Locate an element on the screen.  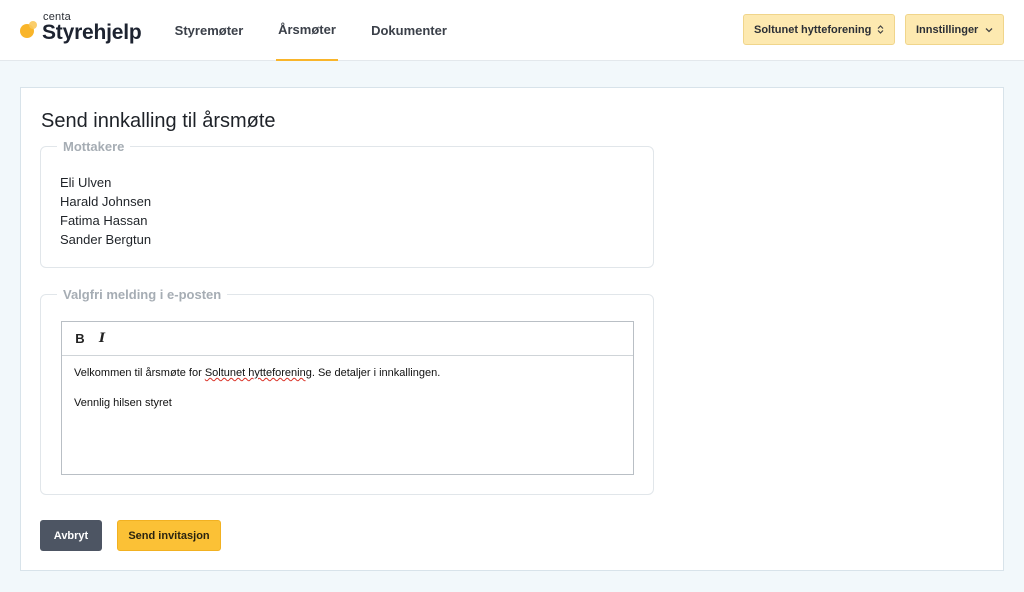
chevron-down-icon is located at coordinates (989, 30).